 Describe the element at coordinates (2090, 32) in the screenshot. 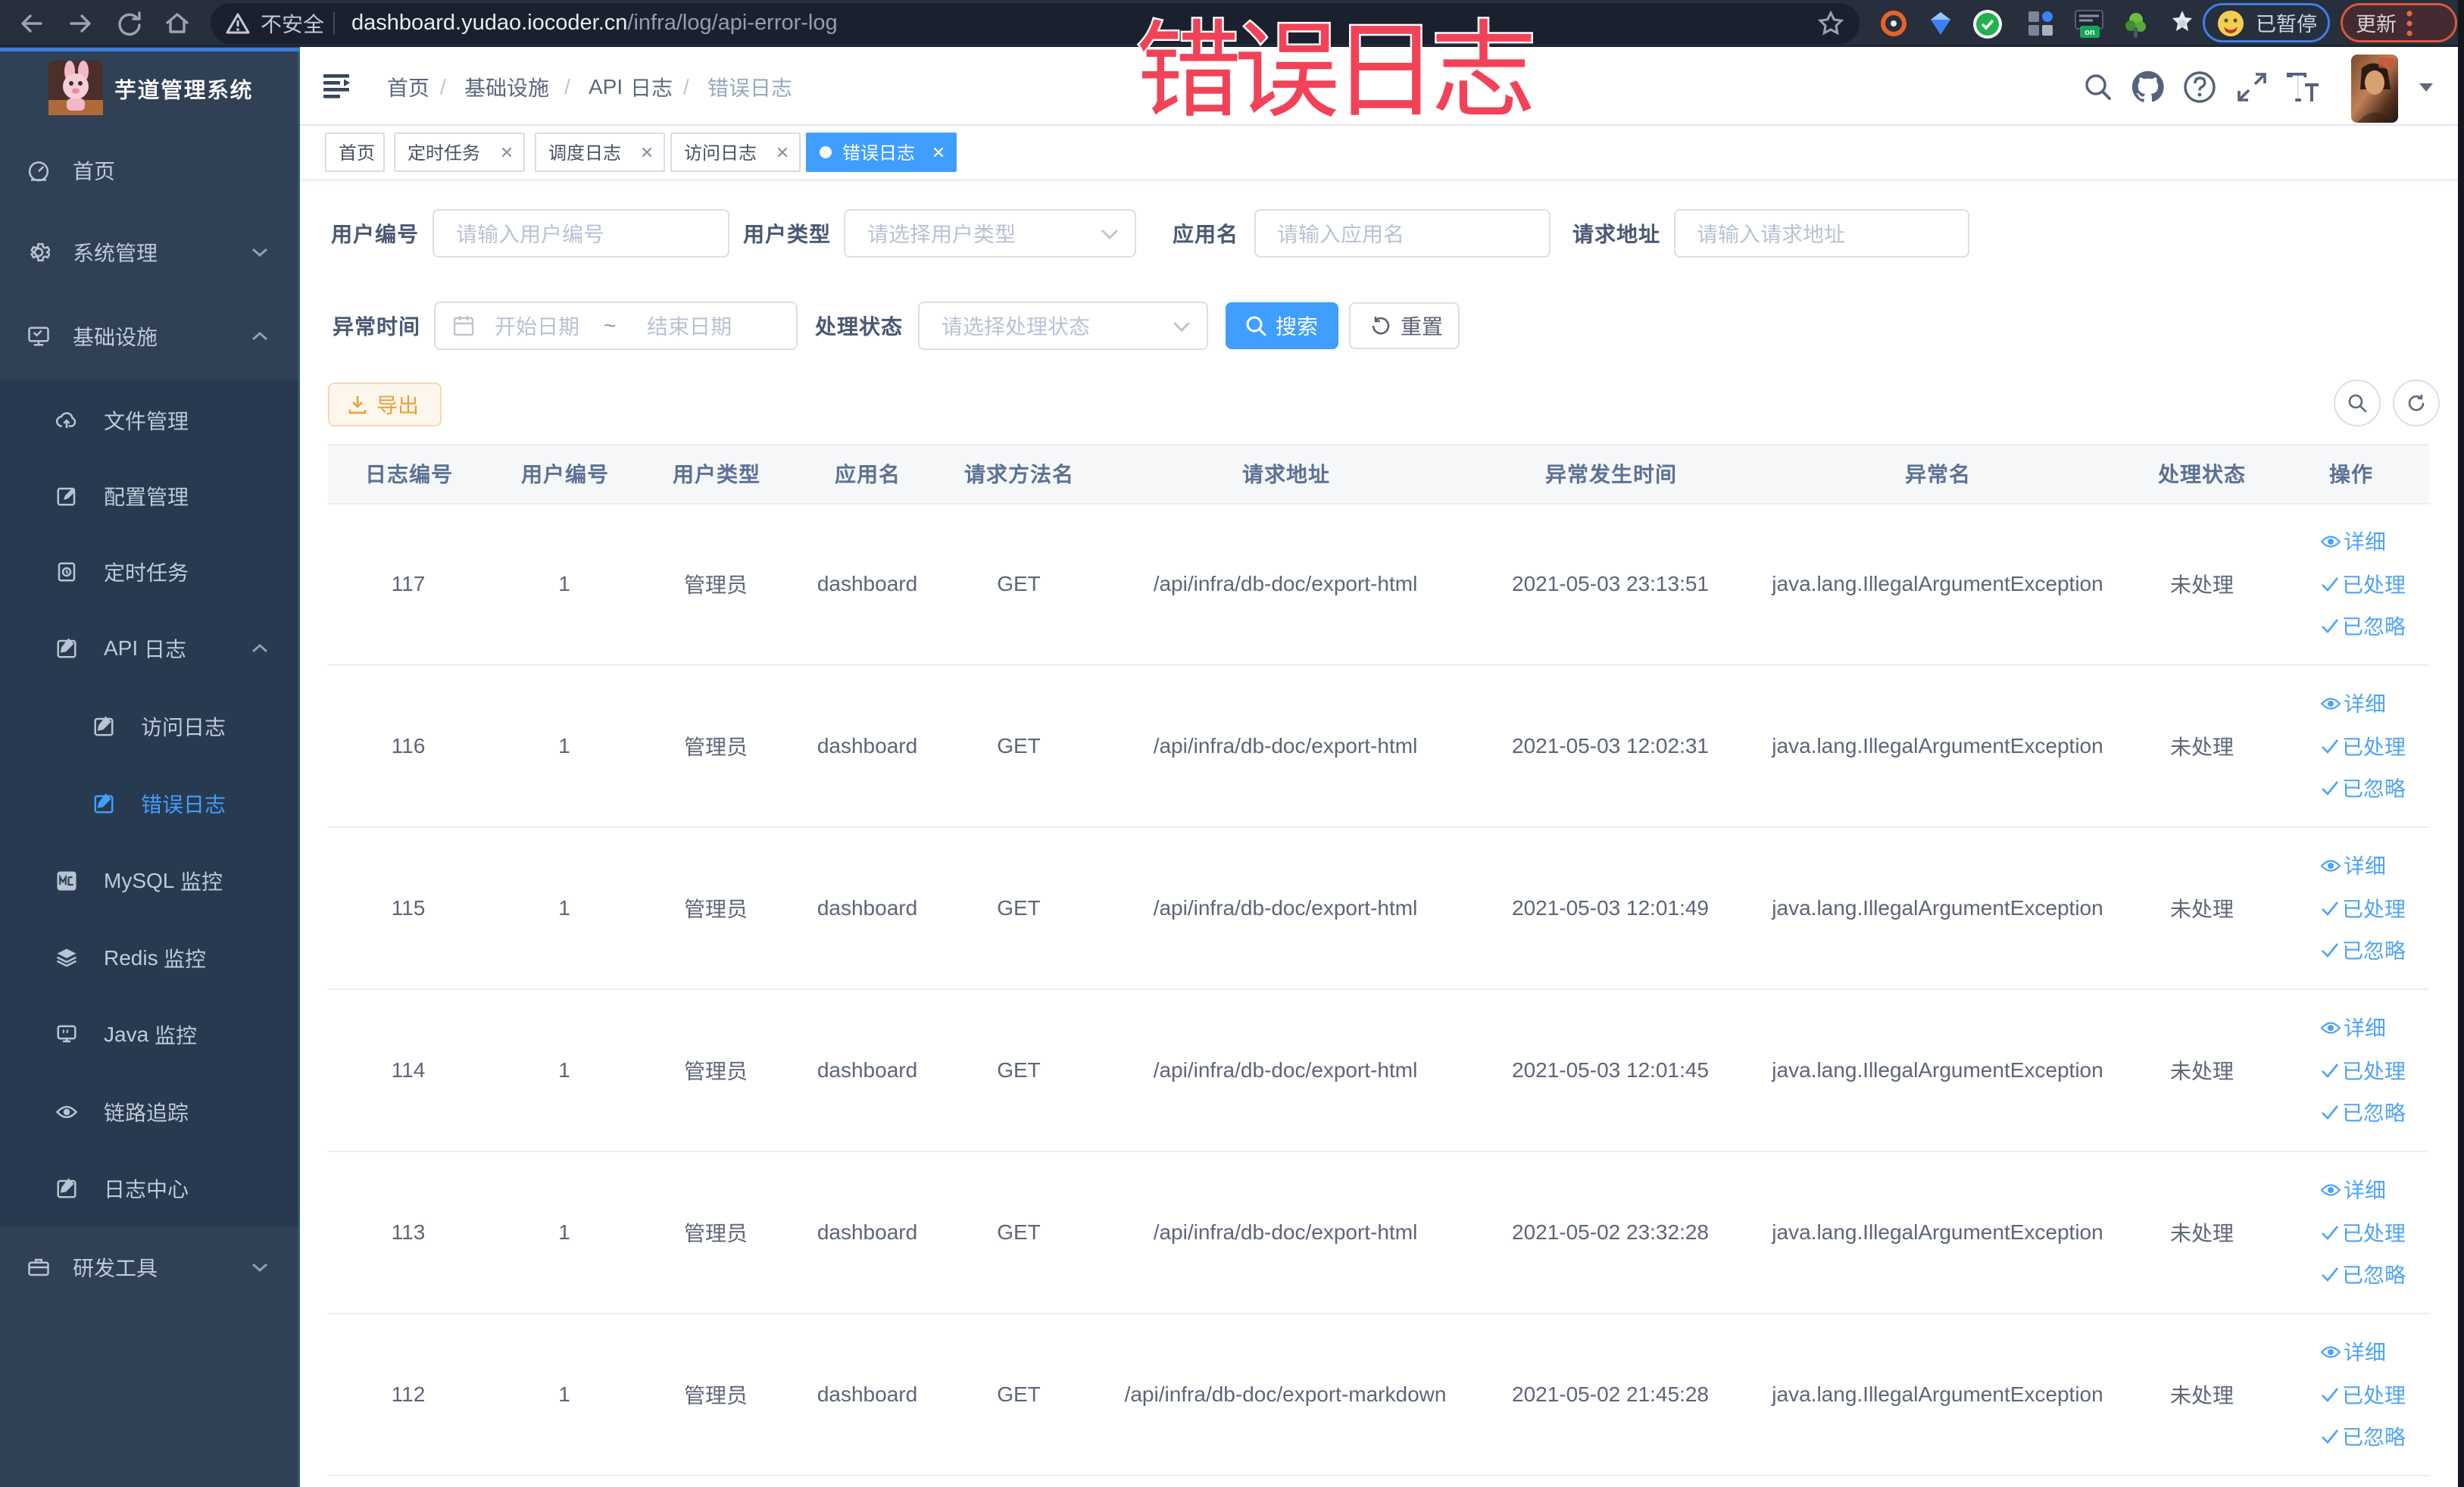

I see `svg-text: on` at that location.